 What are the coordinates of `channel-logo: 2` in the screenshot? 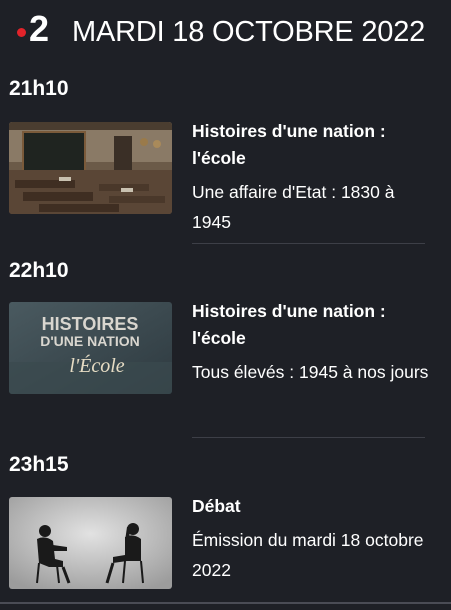 It's located at (39, 28).